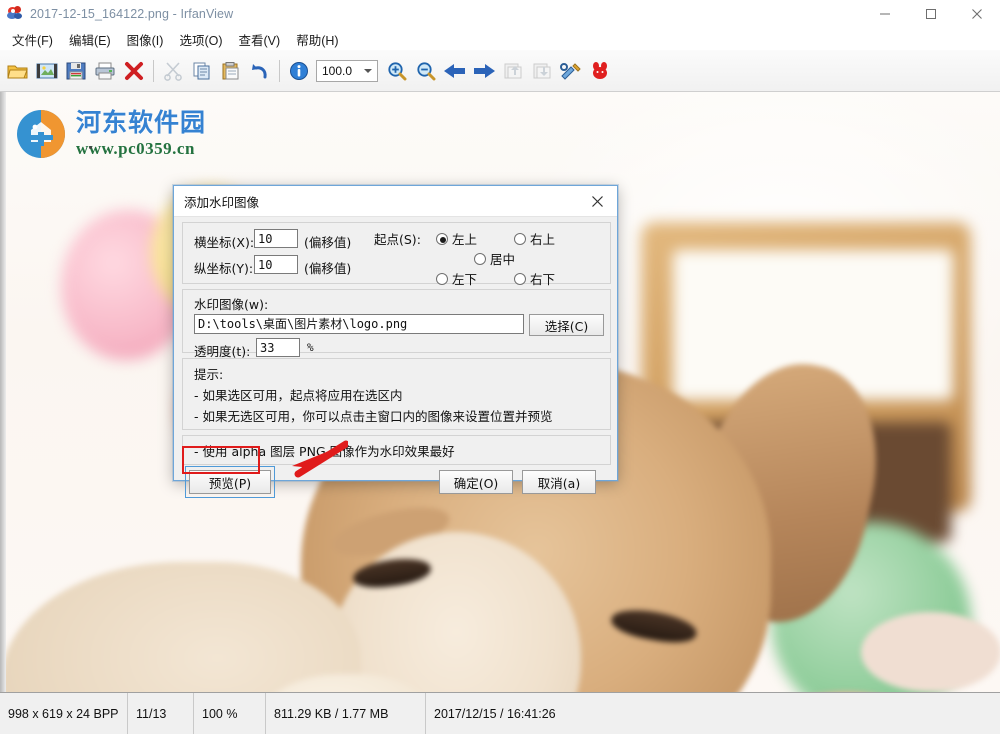  Describe the element at coordinates (222, 202) in the screenshot. I see `dialog-title: 添加水印图像` at that location.